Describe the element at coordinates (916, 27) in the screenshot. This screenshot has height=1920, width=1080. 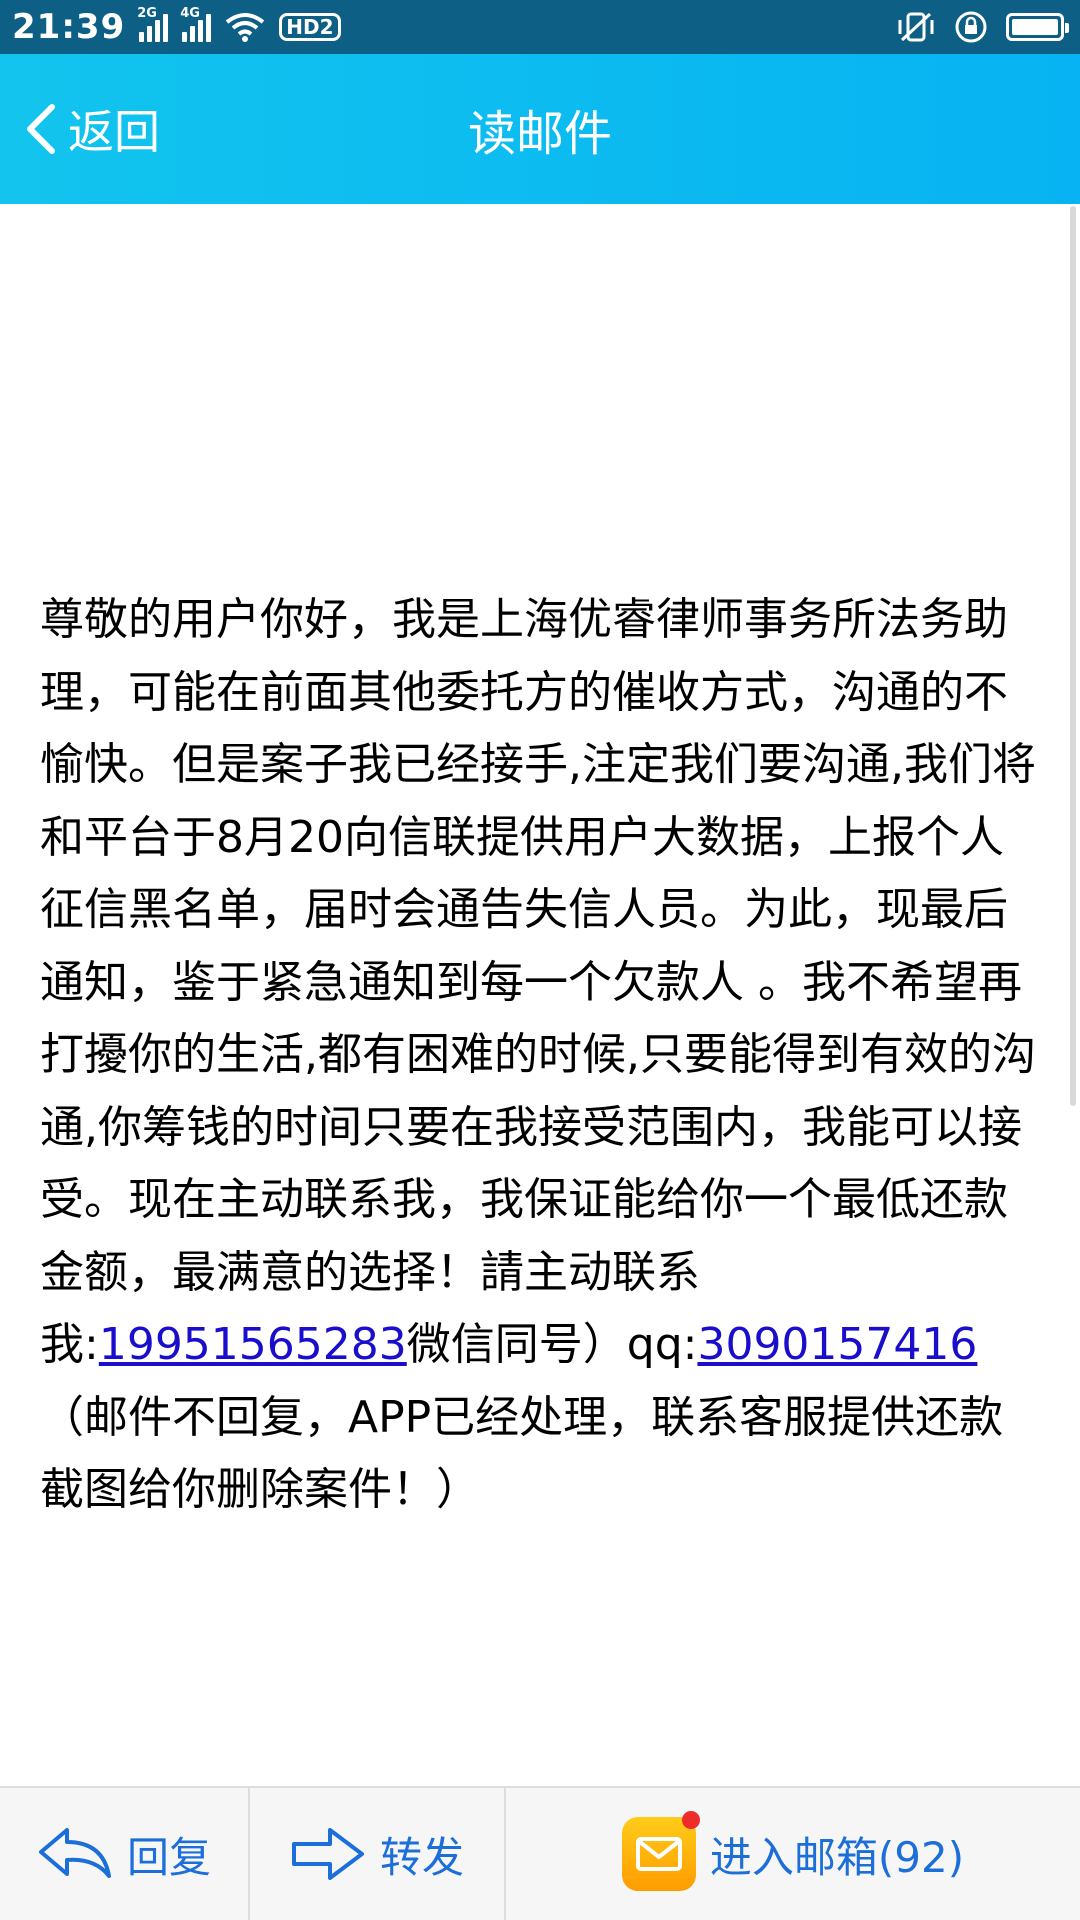
I see `vibrate-off-icon` at that location.